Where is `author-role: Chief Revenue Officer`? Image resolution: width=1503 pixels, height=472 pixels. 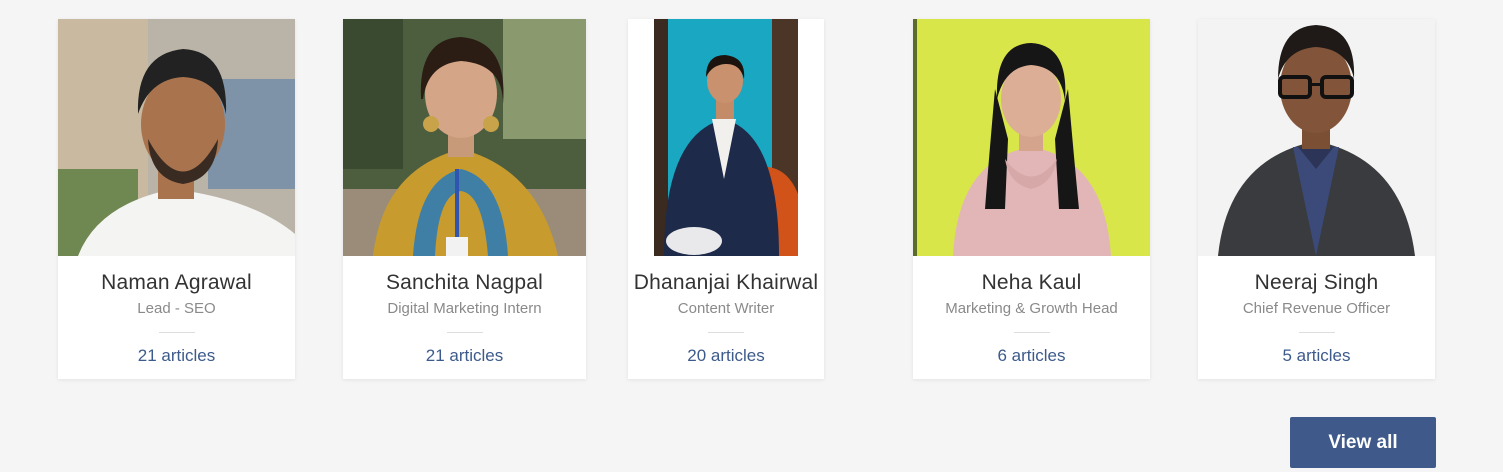 author-role: Chief Revenue Officer is located at coordinates (1316, 308).